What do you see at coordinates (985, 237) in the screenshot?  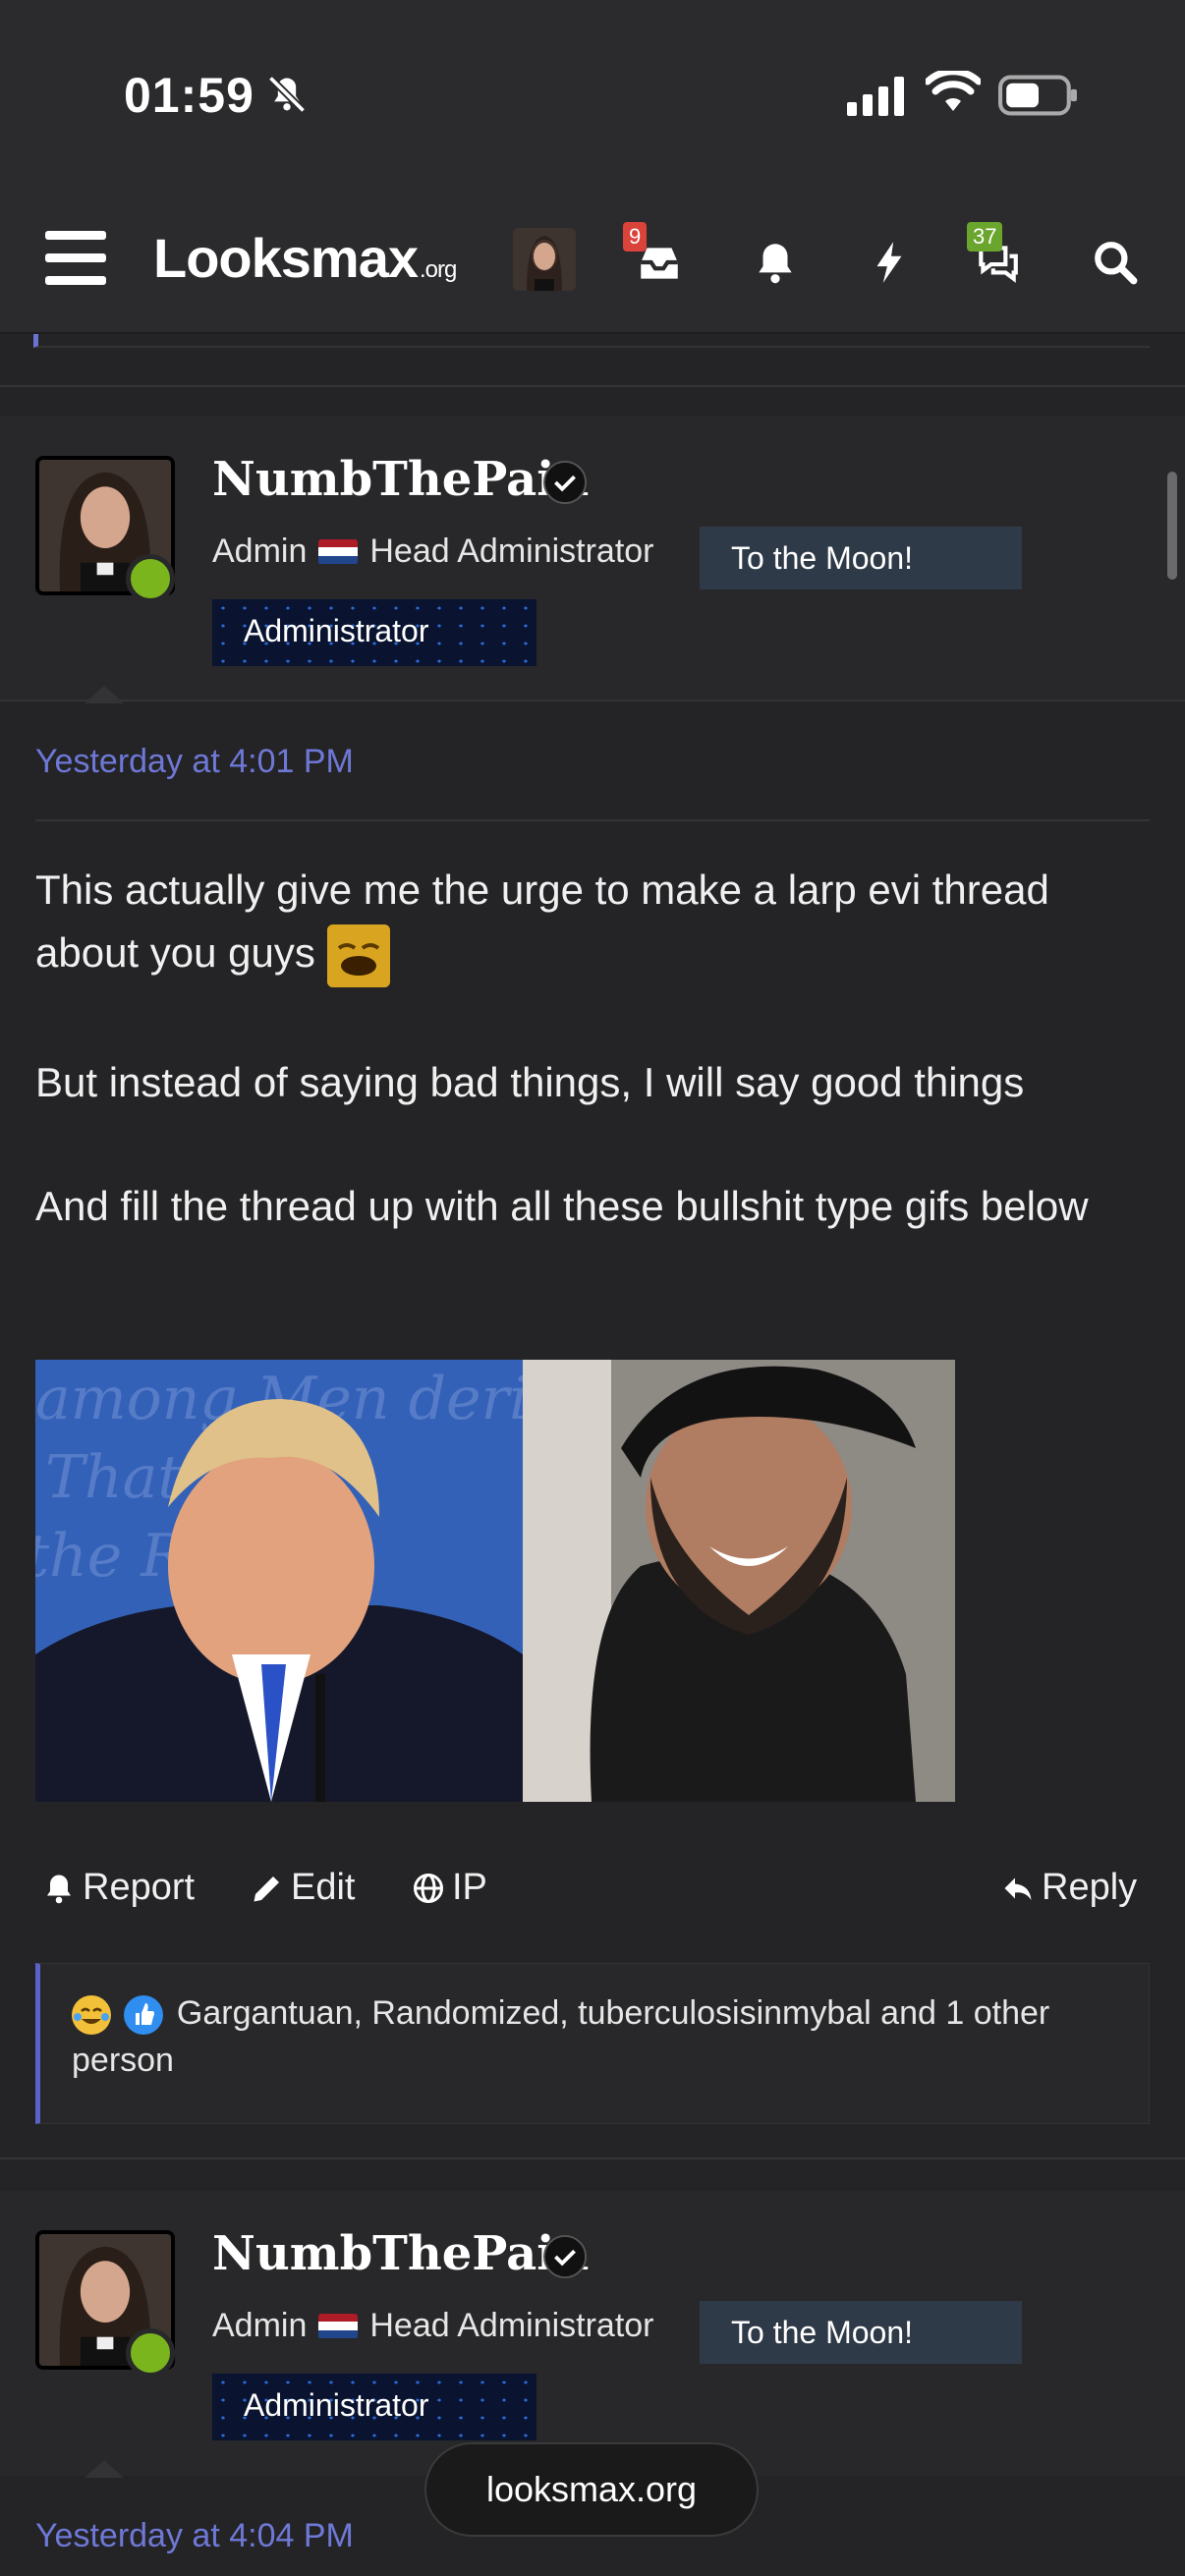 I see `chat-badge: 37` at bounding box center [985, 237].